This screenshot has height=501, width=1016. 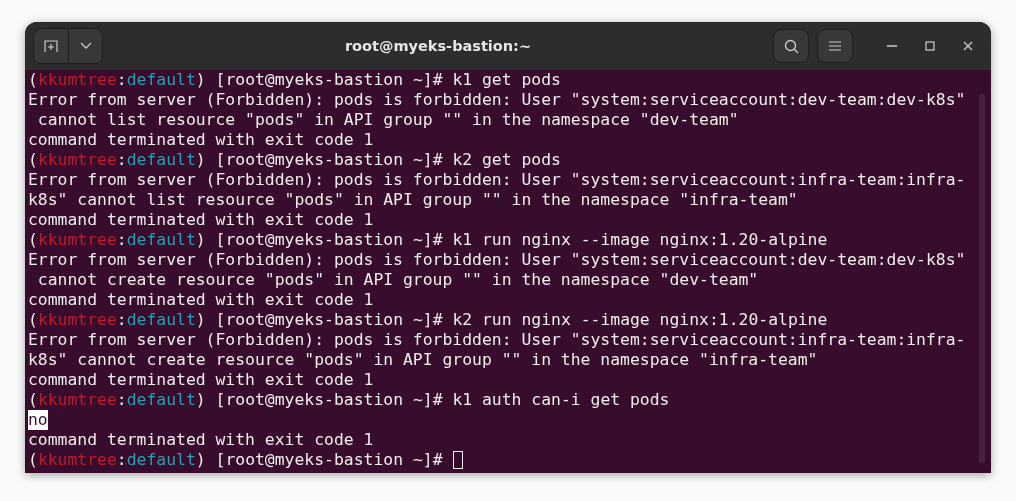 What do you see at coordinates (85, 46) in the screenshot?
I see `chevron-down-icon` at bounding box center [85, 46].